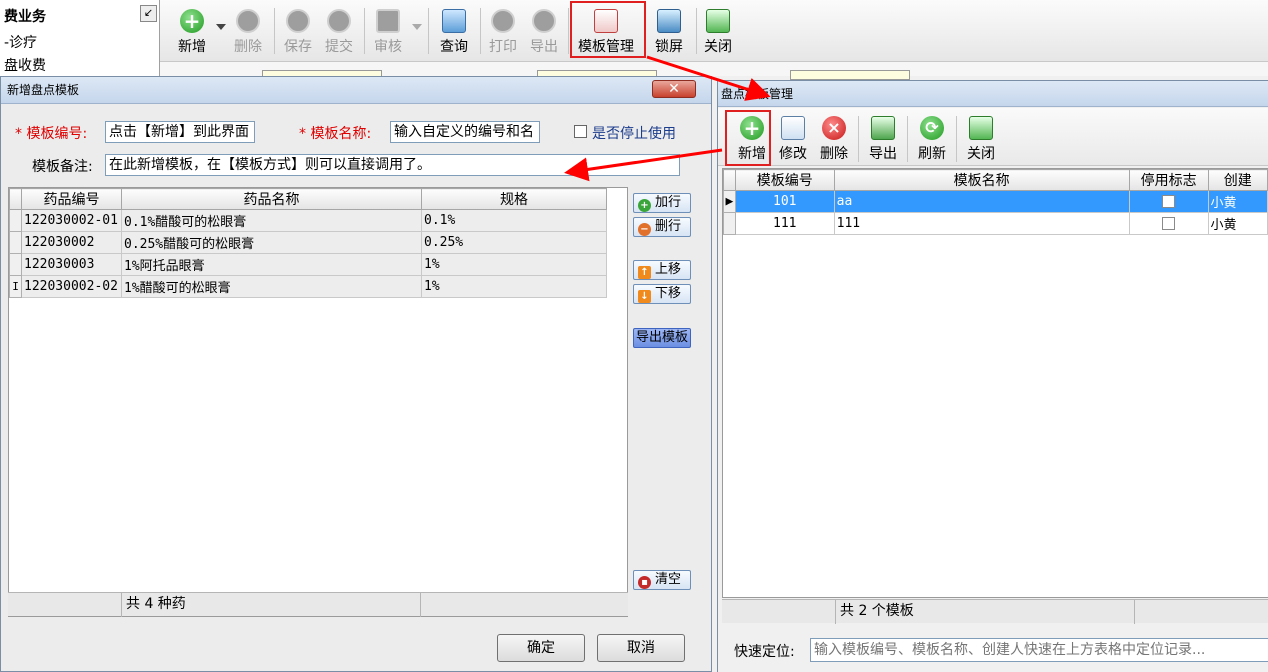 The width and height of the screenshot is (1268, 672). Describe the element at coordinates (932, 139) in the screenshot. I see `refresh-button: ⟳ 刷新` at that location.